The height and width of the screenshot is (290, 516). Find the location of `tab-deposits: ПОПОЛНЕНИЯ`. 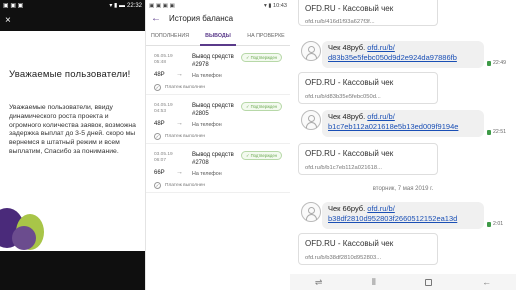

tab-deposits: ПОПОЛНЕНИЯ is located at coordinates (170, 39).